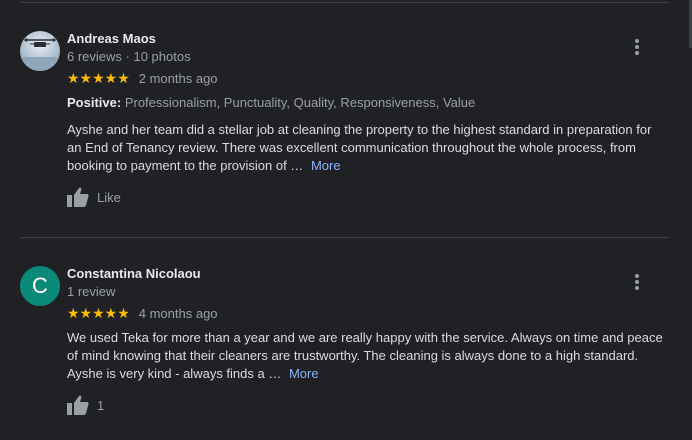  What do you see at coordinates (91, 291) in the screenshot?
I see `reviewer-meta: 1 review` at bounding box center [91, 291].